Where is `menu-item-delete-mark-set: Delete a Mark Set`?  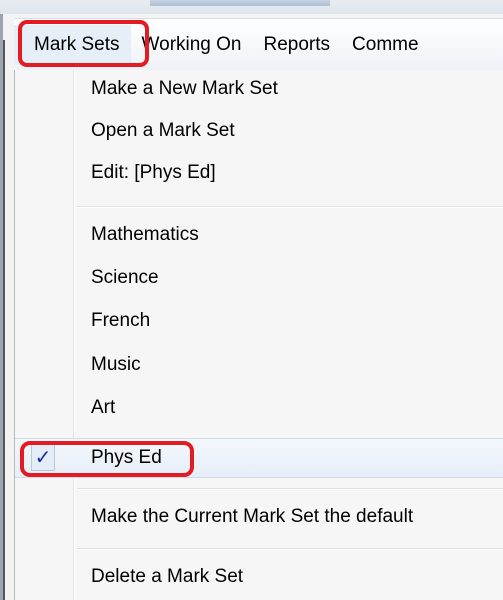 menu-item-delete-mark-set: Delete a Mark Set is located at coordinates (259, 578).